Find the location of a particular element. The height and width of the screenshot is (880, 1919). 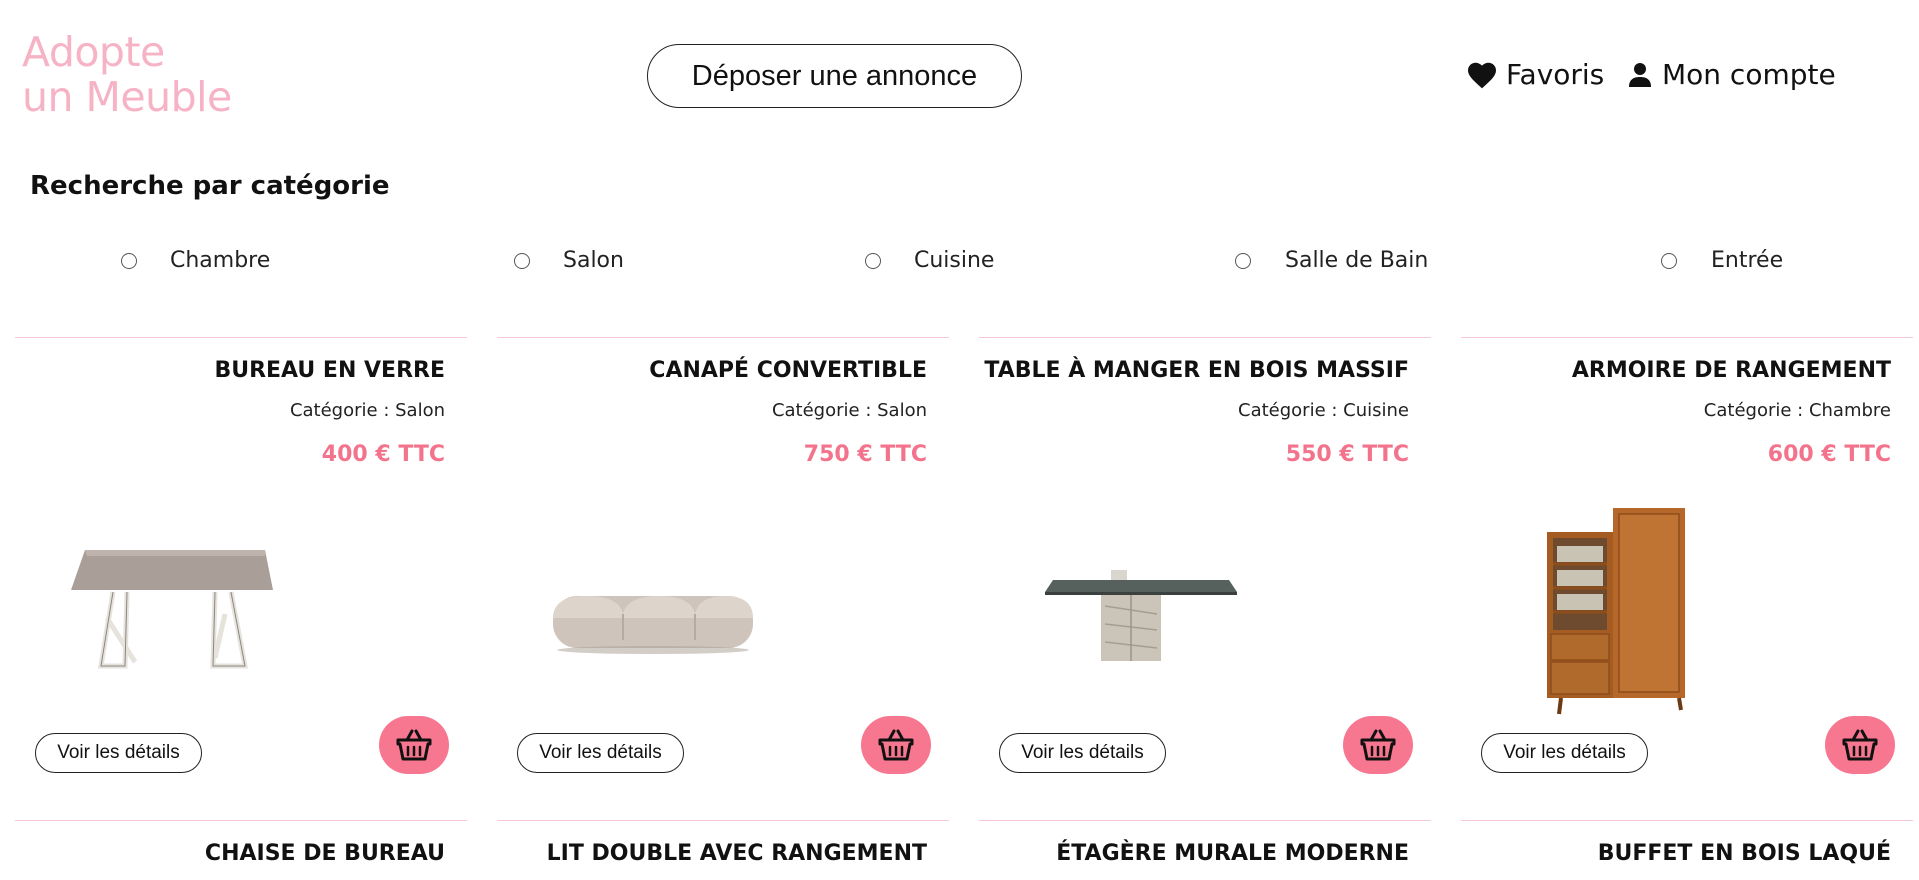

product-title: BUFFET EN BOIS LAQUÉ is located at coordinates (1744, 853).